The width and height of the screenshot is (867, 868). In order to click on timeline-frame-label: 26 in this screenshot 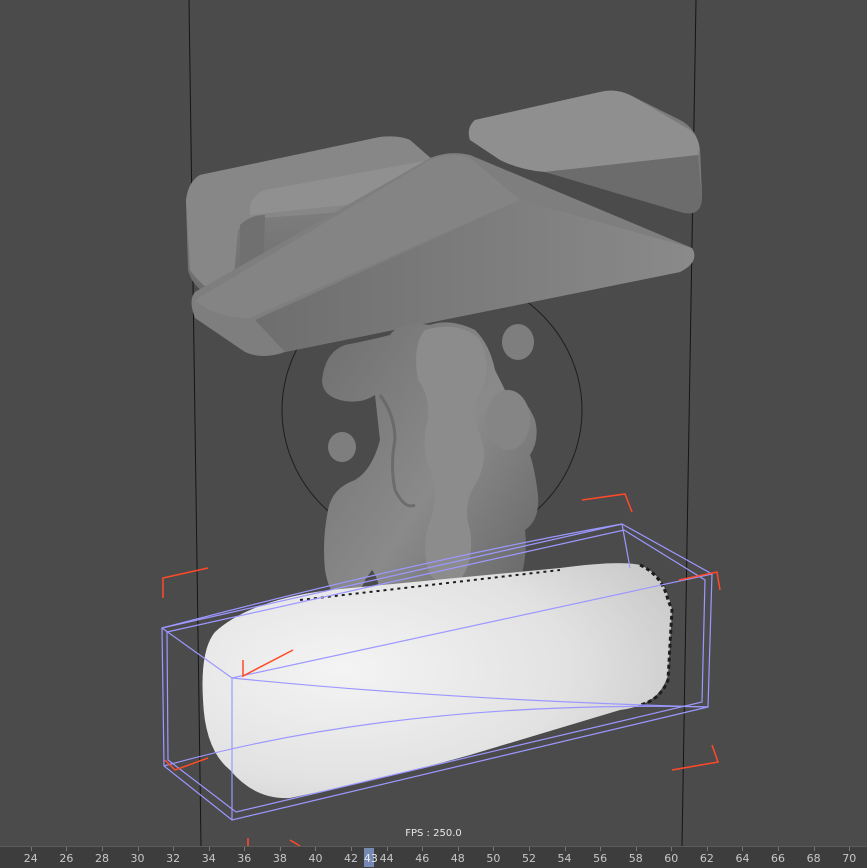, I will do `click(66, 858)`.